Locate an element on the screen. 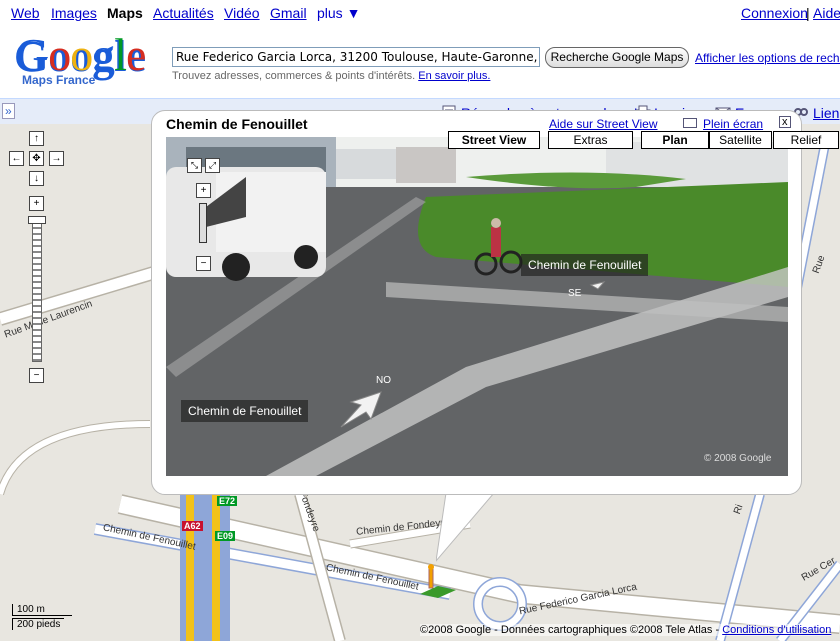 This screenshot has height=641, width=840. svg-text: Google is located at coordinates (80, 53).